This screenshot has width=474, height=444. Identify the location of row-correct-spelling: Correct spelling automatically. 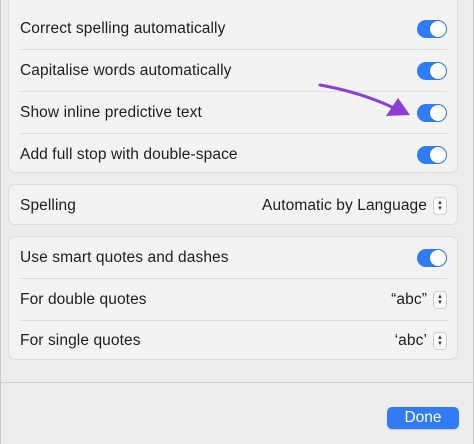
(233, 29).